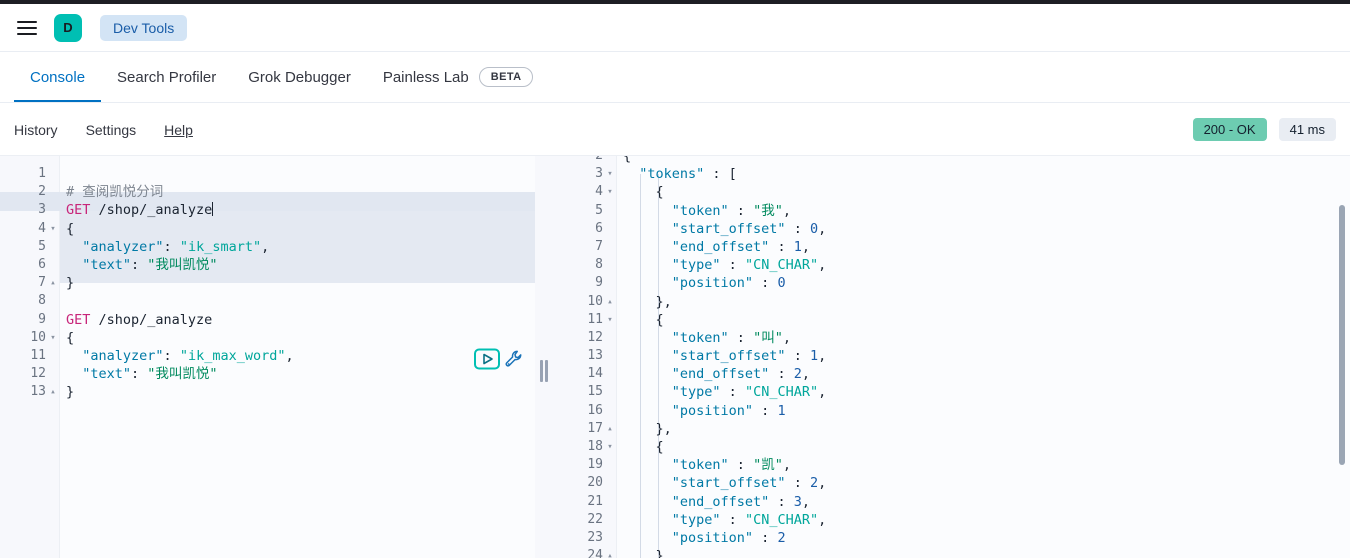 This screenshot has width=1350, height=558. I want to click on line-text: "start_offset" : 0,, so click(983, 229).